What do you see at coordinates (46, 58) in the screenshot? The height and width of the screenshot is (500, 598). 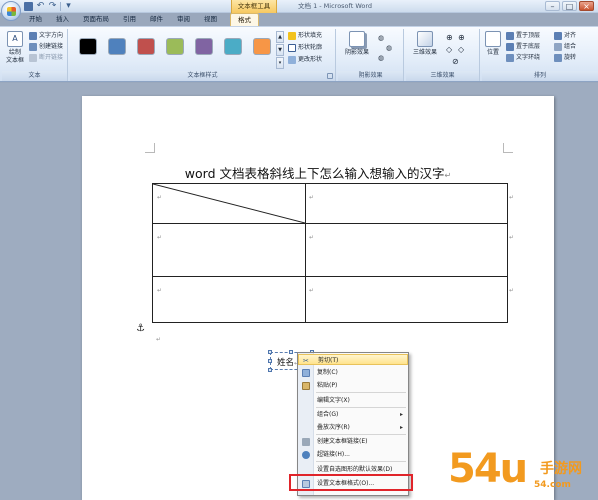 I see `break-link-button: 断开链接` at bounding box center [46, 58].